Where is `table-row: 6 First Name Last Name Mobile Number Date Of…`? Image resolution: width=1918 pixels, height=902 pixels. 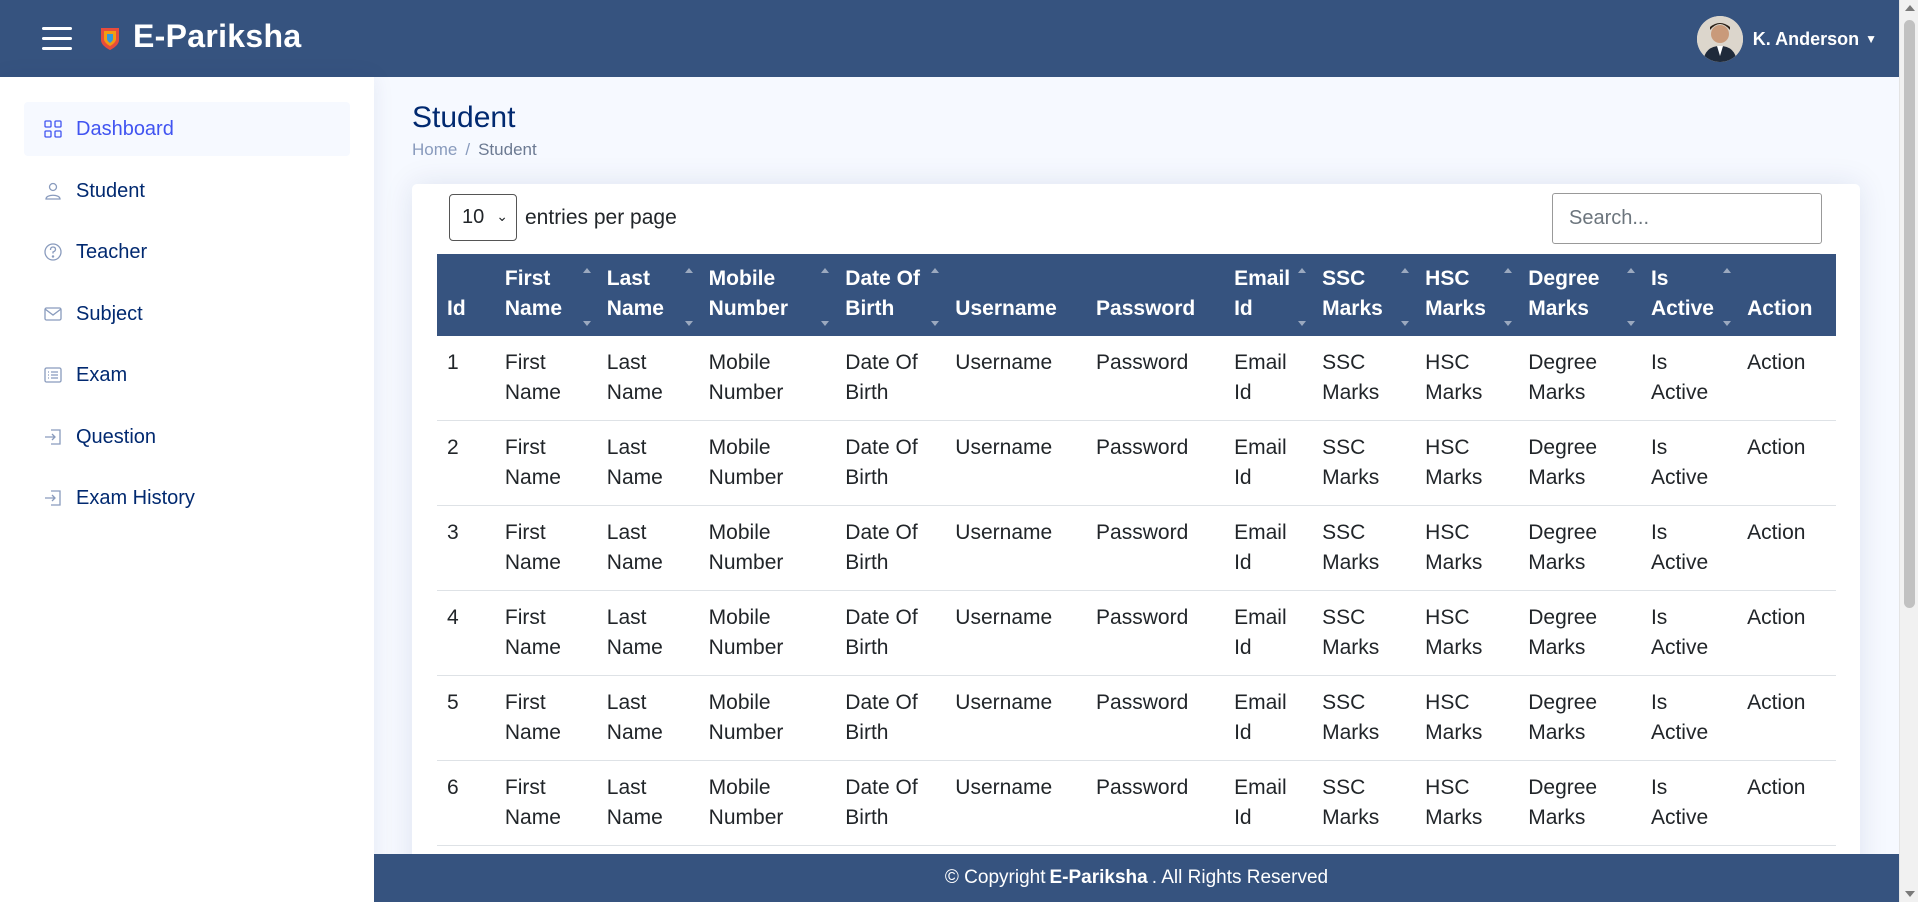
table-row: 6 First Name Last Name Mobile Number Date Of… is located at coordinates (1136, 803).